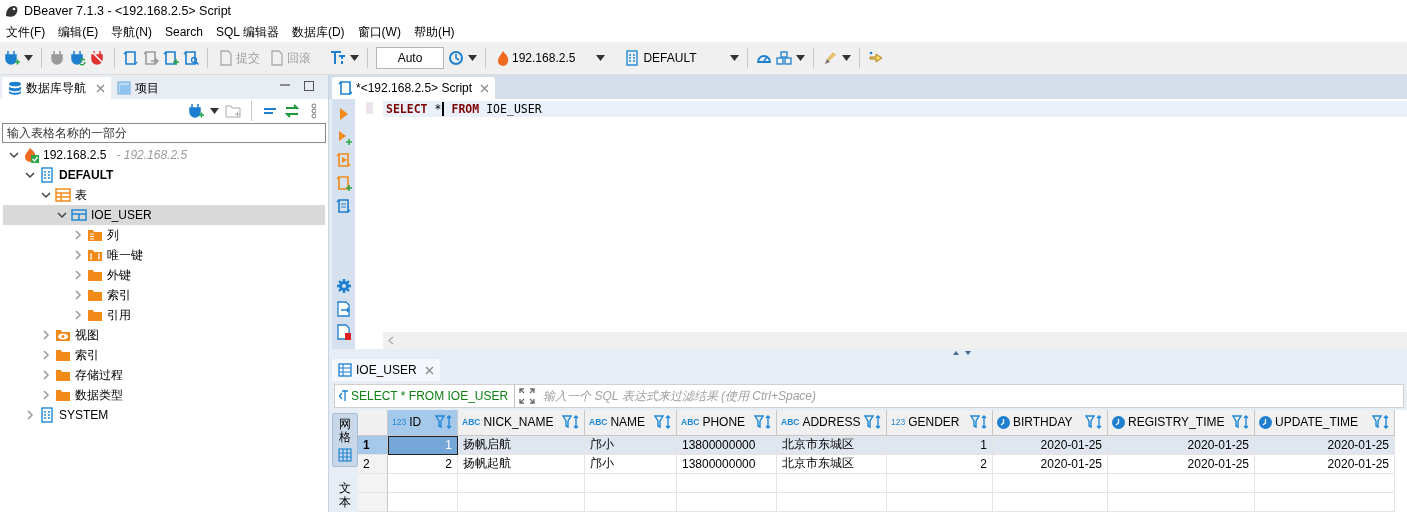 The width and height of the screenshot is (1407, 512). What do you see at coordinates (345, 494) in the screenshot?
I see `view-tab: 文本` at bounding box center [345, 494].